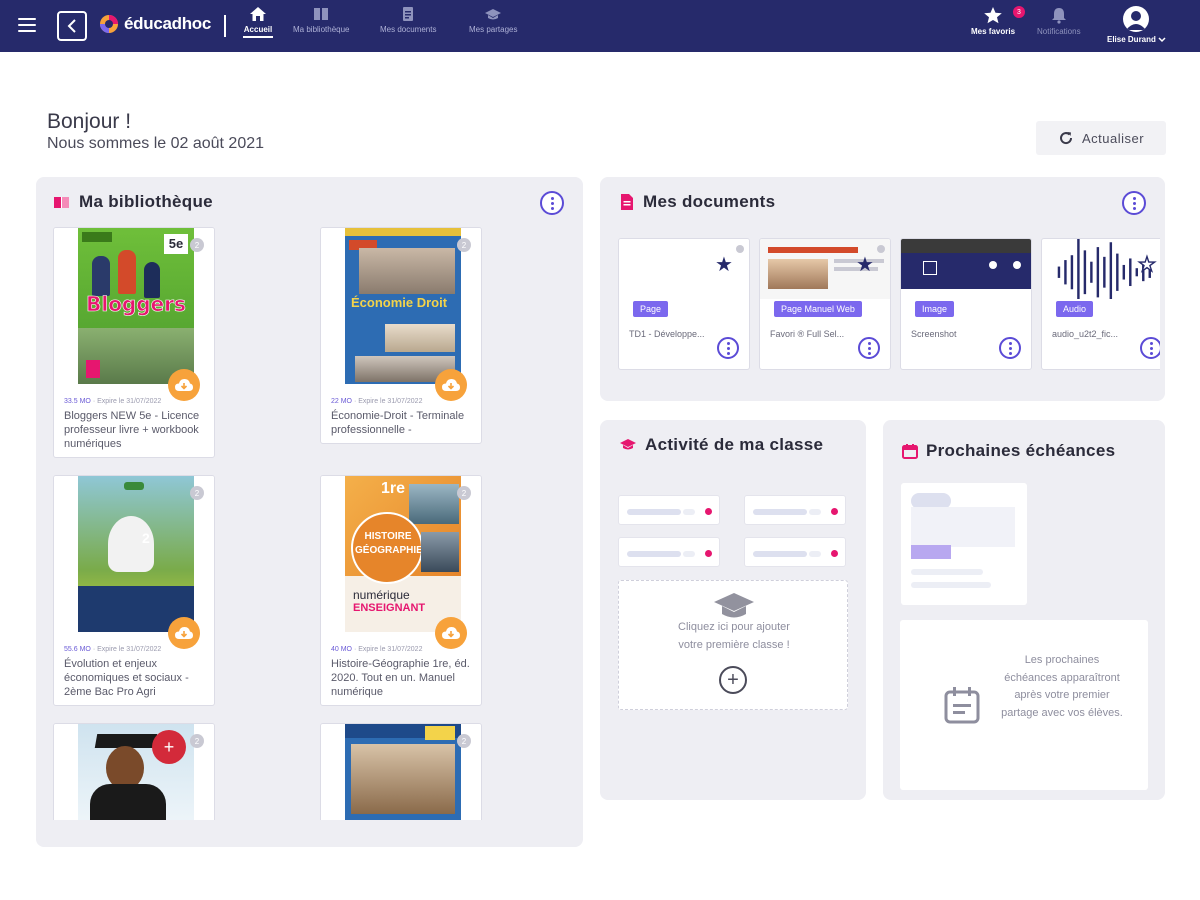 This screenshot has width=1200, height=900. I want to click on nav-accueil: Accueil, so click(258, 22).